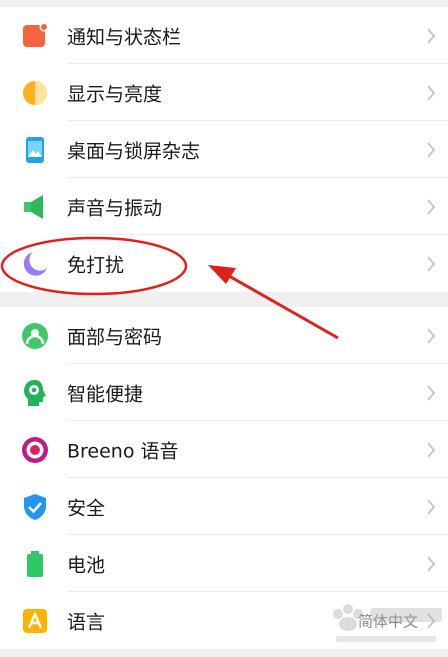 This screenshot has height=657, width=448. I want to click on settings-item-wallpaper: 桌面与锁屏杂志, so click(224, 149).